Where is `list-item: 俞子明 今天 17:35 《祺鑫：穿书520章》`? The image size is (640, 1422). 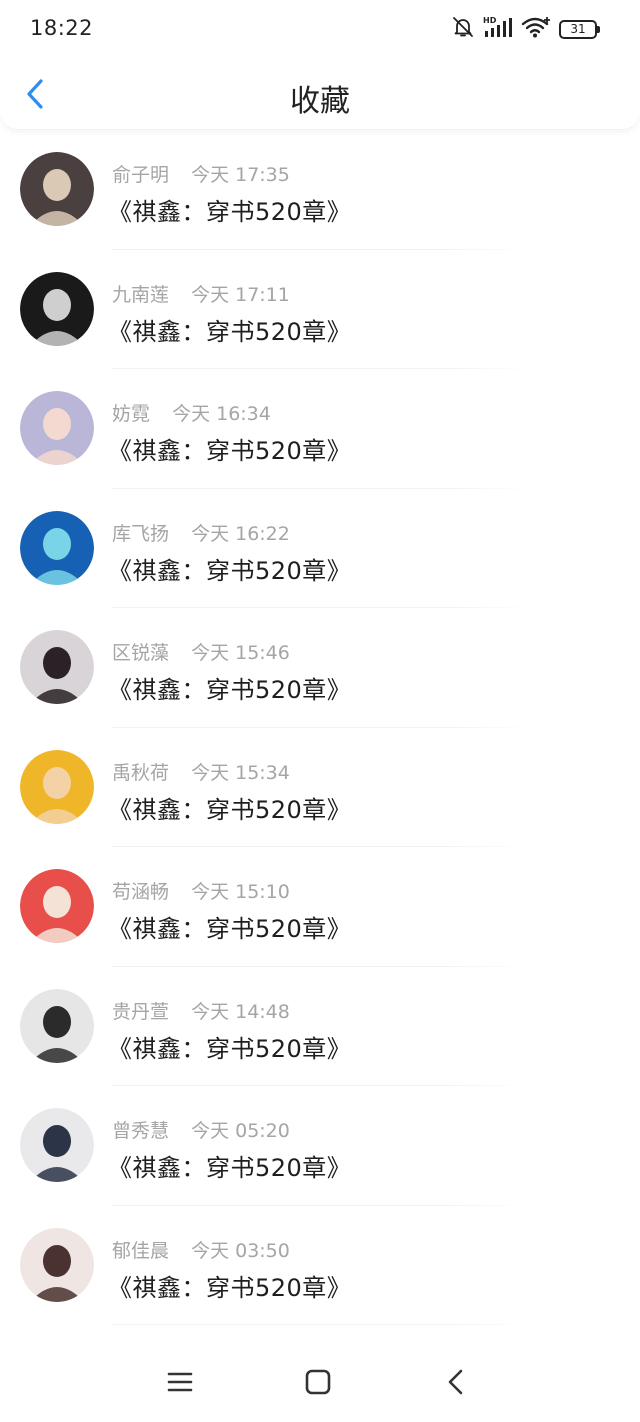 list-item: 俞子明 今天 17:35 《祺鑫：穿书520章》 is located at coordinates (320, 190).